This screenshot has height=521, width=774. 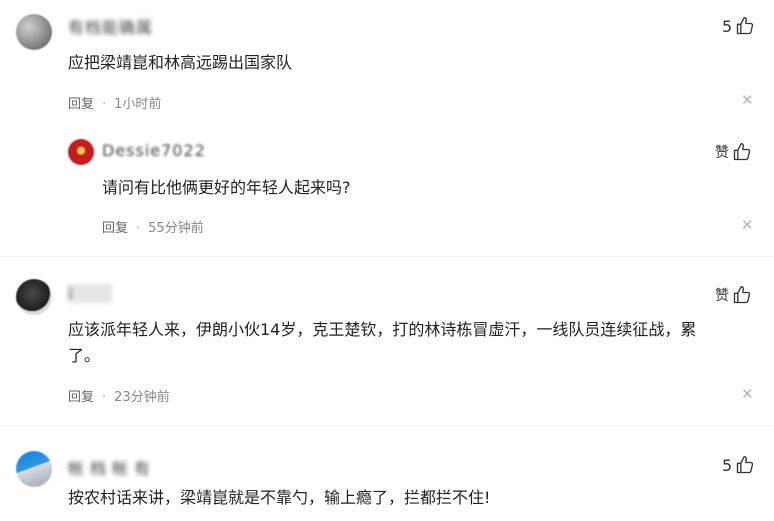 What do you see at coordinates (127, 467) in the screenshot?
I see `username: 帐档帐有` at bounding box center [127, 467].